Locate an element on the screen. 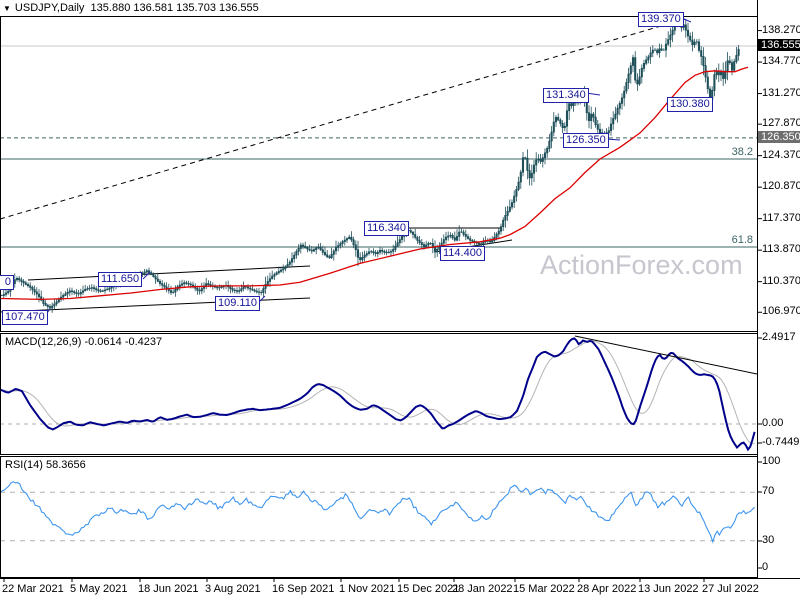 The image size is (800, 600). price-annotation-label: 111.650 is located at coordinates (120, 279).